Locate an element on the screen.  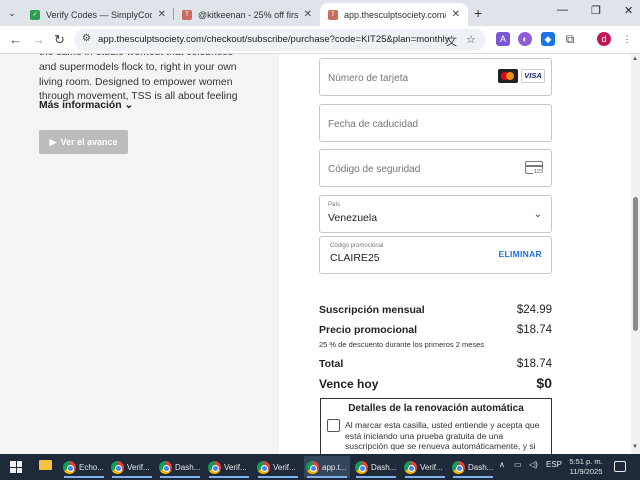
forward-button: → is located at coordinates (38, 40).